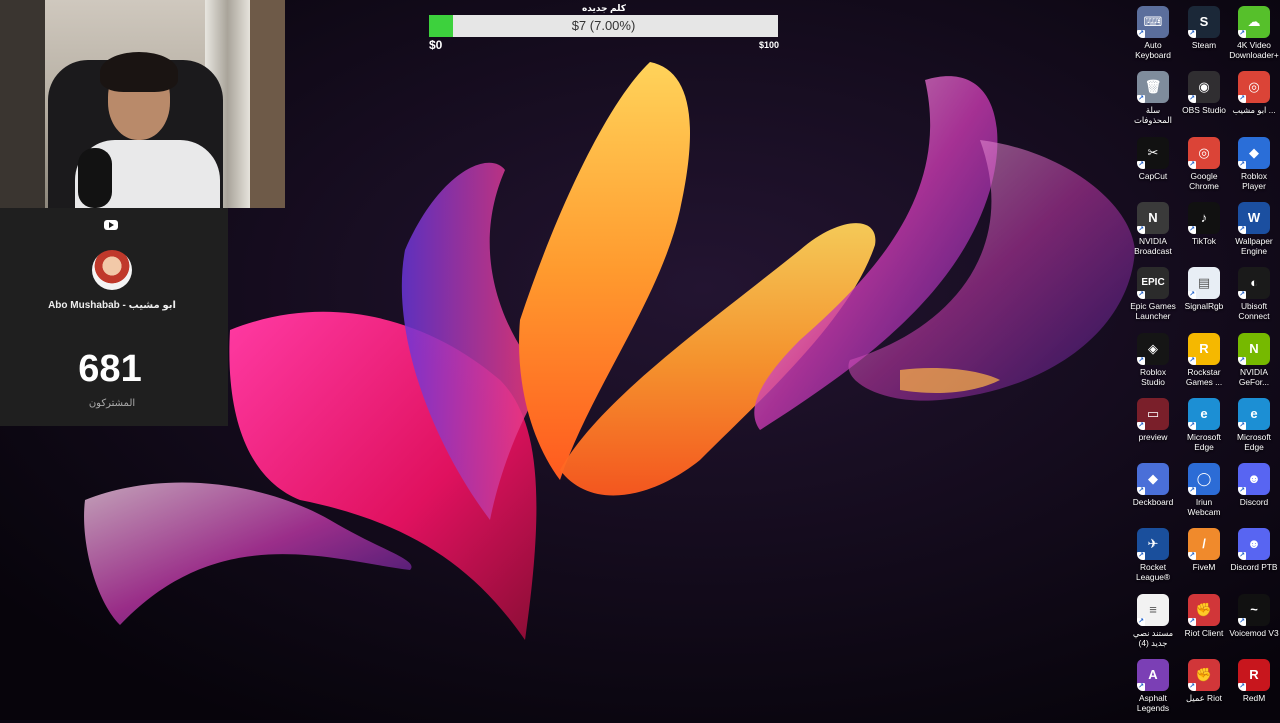 The height and width of the screenshot is (723, 1280). I want to click on app-icon: ✊ ↗, so click(1204, 609).